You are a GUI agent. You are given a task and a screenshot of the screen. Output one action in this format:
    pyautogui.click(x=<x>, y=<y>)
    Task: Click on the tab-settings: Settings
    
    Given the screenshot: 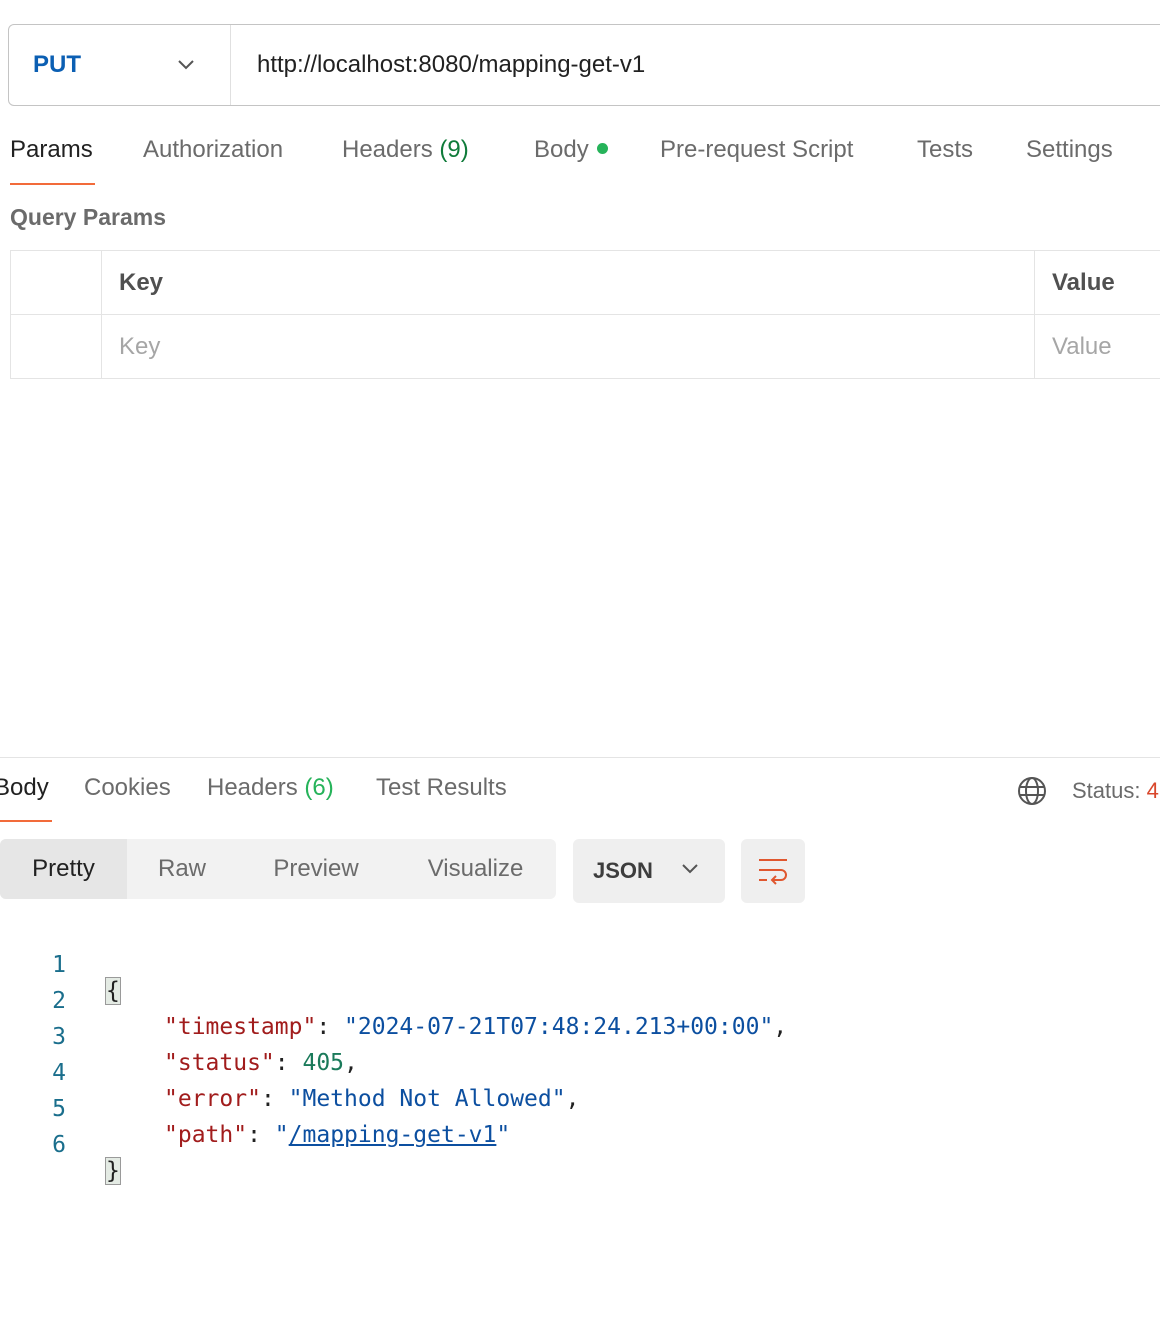 What is the action you would take?
    pyautogui.click(x=1069, y=150)
    